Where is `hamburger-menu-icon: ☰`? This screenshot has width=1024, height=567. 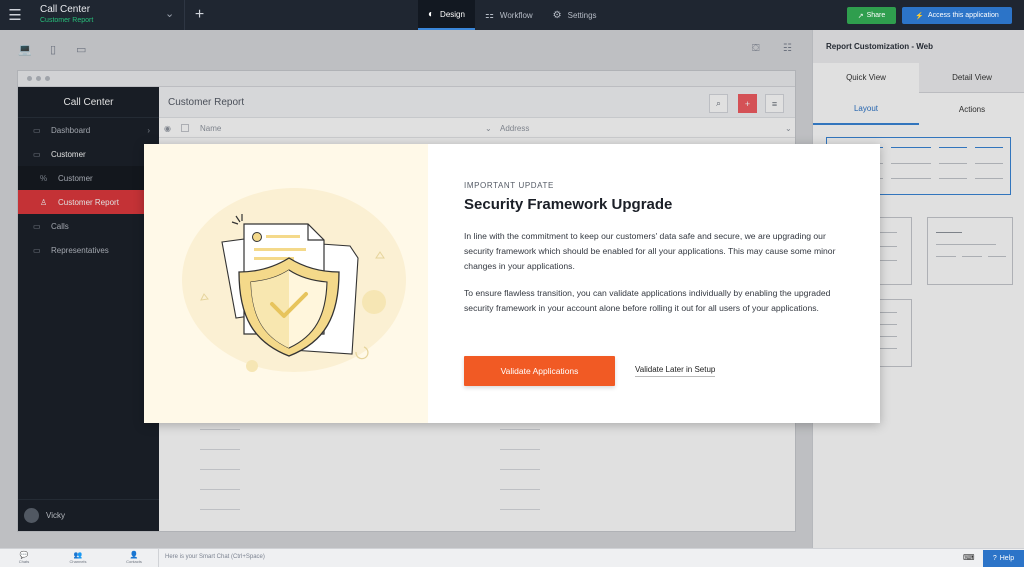
hamburger-menu-icon: ☰ is located at coordinates (15, 15).